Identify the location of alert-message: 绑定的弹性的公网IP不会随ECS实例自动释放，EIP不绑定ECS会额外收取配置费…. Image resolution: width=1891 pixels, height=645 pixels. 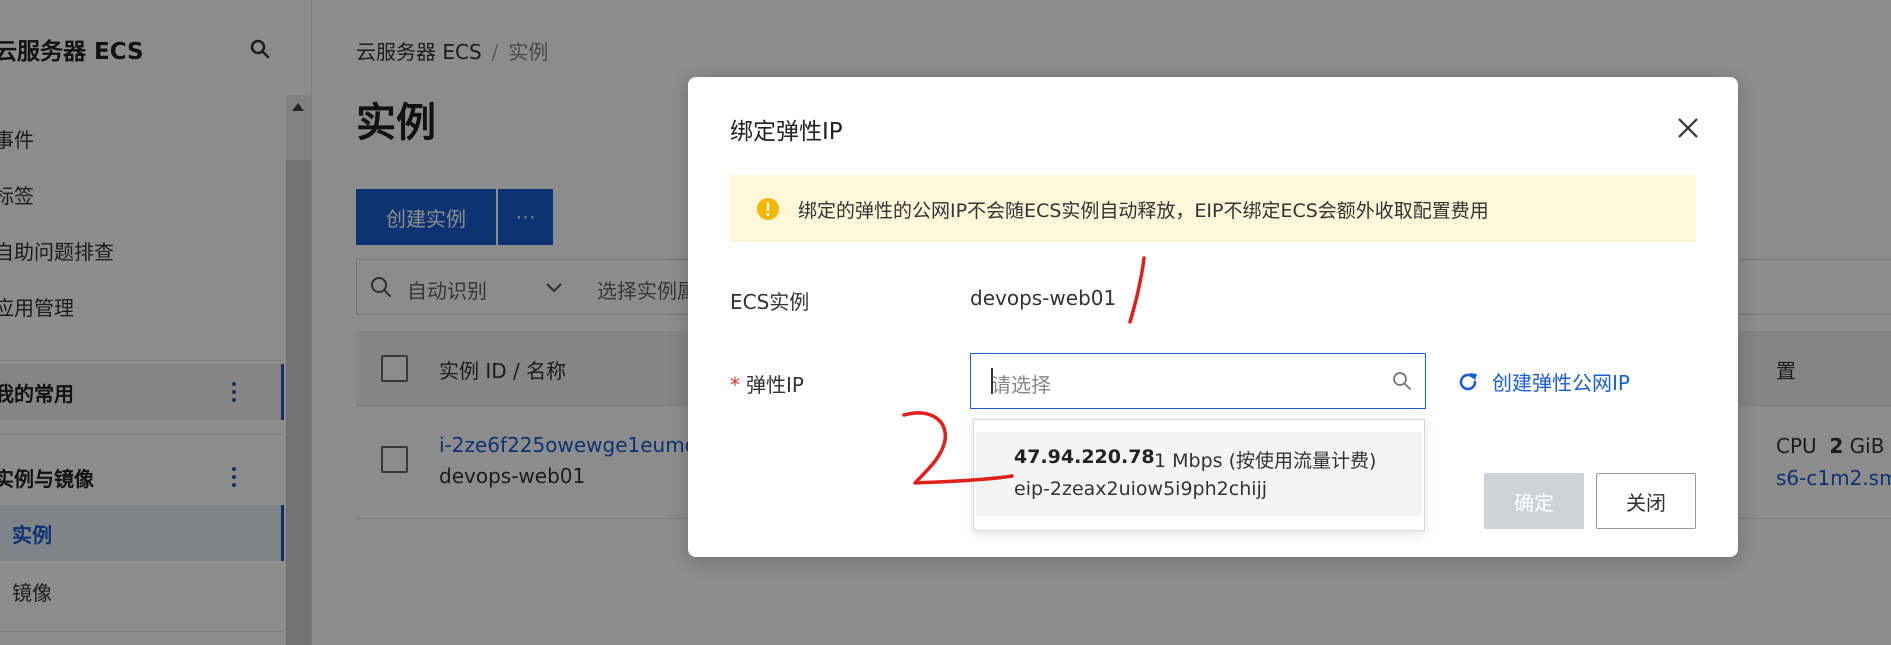
(1143, 211).